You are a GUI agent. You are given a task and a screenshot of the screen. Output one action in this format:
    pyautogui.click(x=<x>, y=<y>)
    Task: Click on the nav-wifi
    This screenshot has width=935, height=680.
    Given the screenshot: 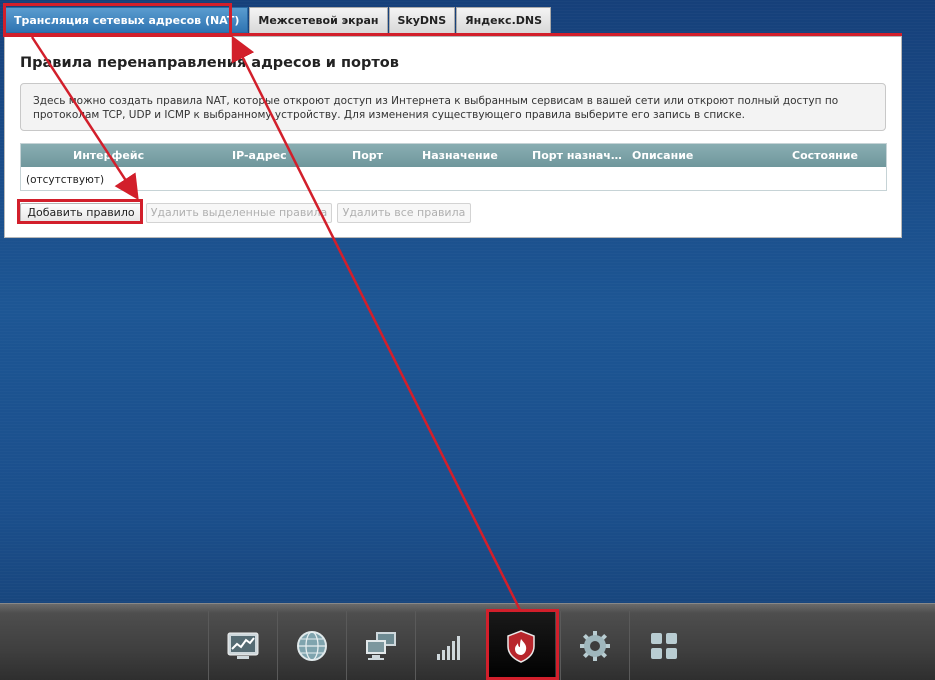 What is the action you would take?
    pyautogui.click(x=449, y=645)
    